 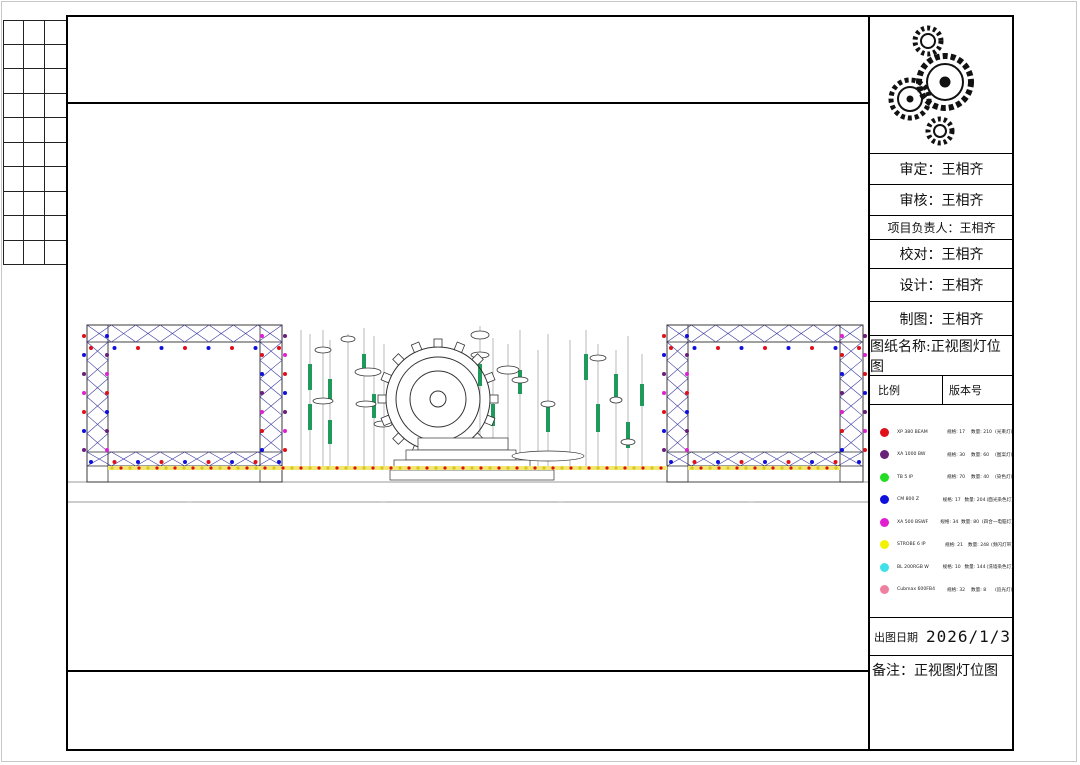 What do you see at coordinates (954, 545) in the screenshot?
I see `legend-c1: 规格: 21` at bounding box center [954, 545].